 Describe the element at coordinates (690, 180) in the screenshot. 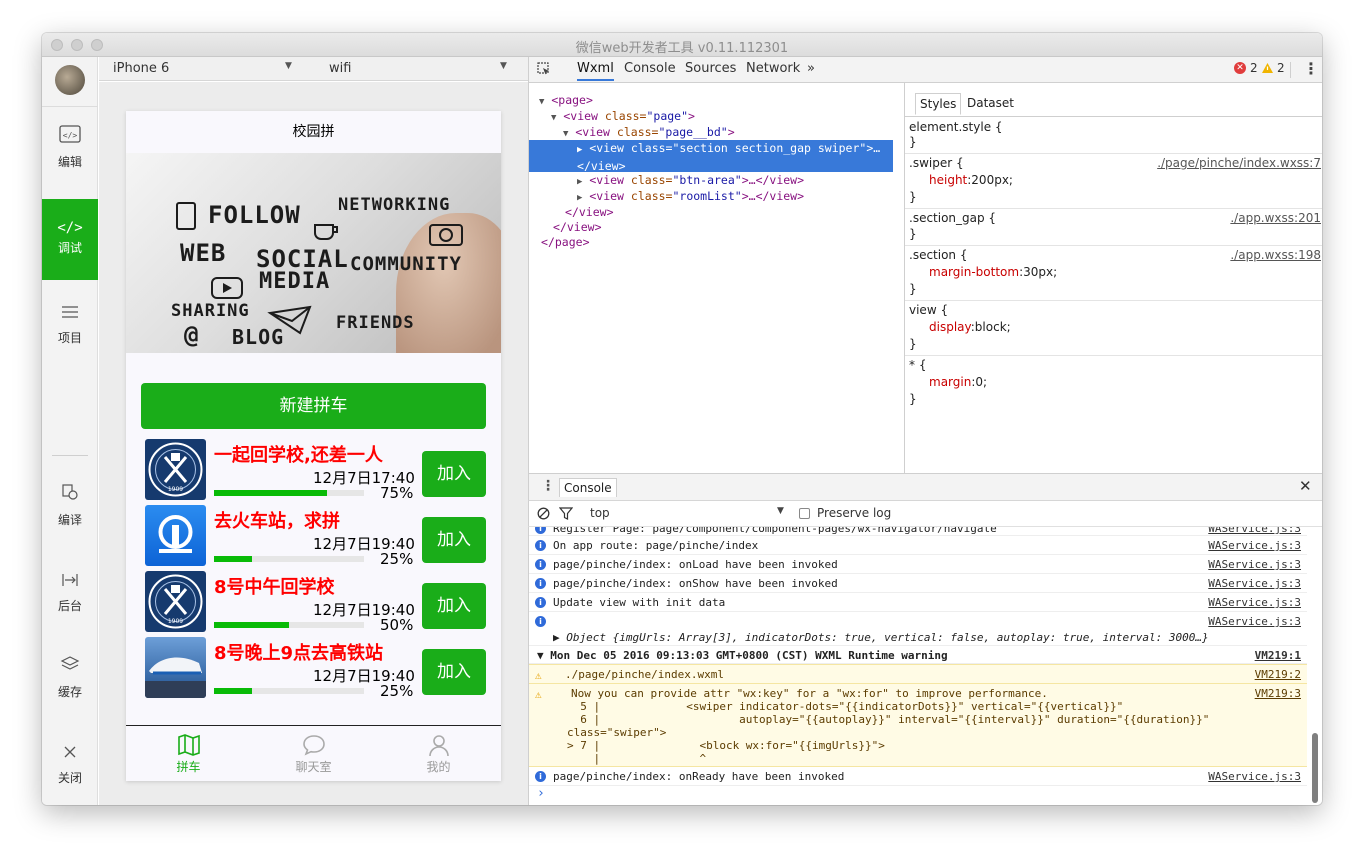

I see `tree-node: ▶ <view class="btn-area">…</view>` at that location.